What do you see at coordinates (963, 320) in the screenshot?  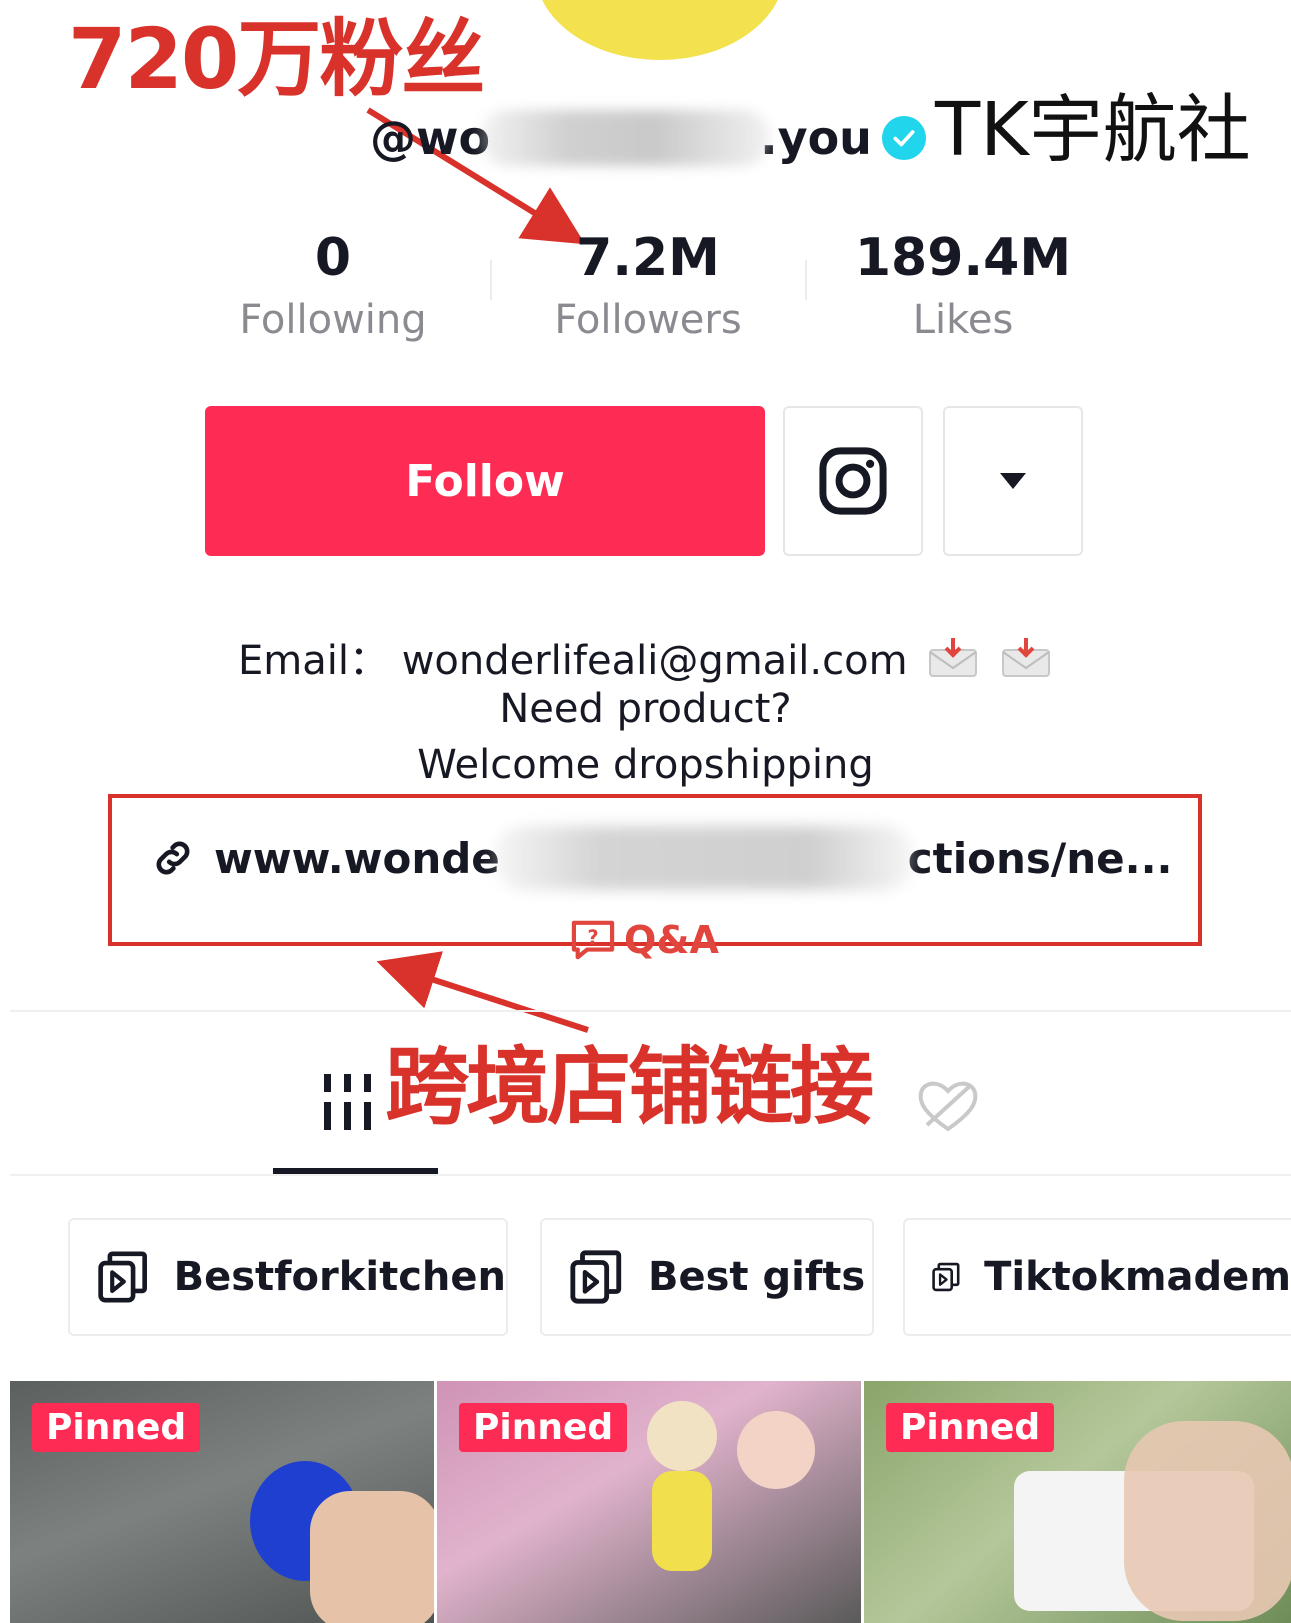 I see `stat-likes-label: Likes` at bounding box center [963, 320].